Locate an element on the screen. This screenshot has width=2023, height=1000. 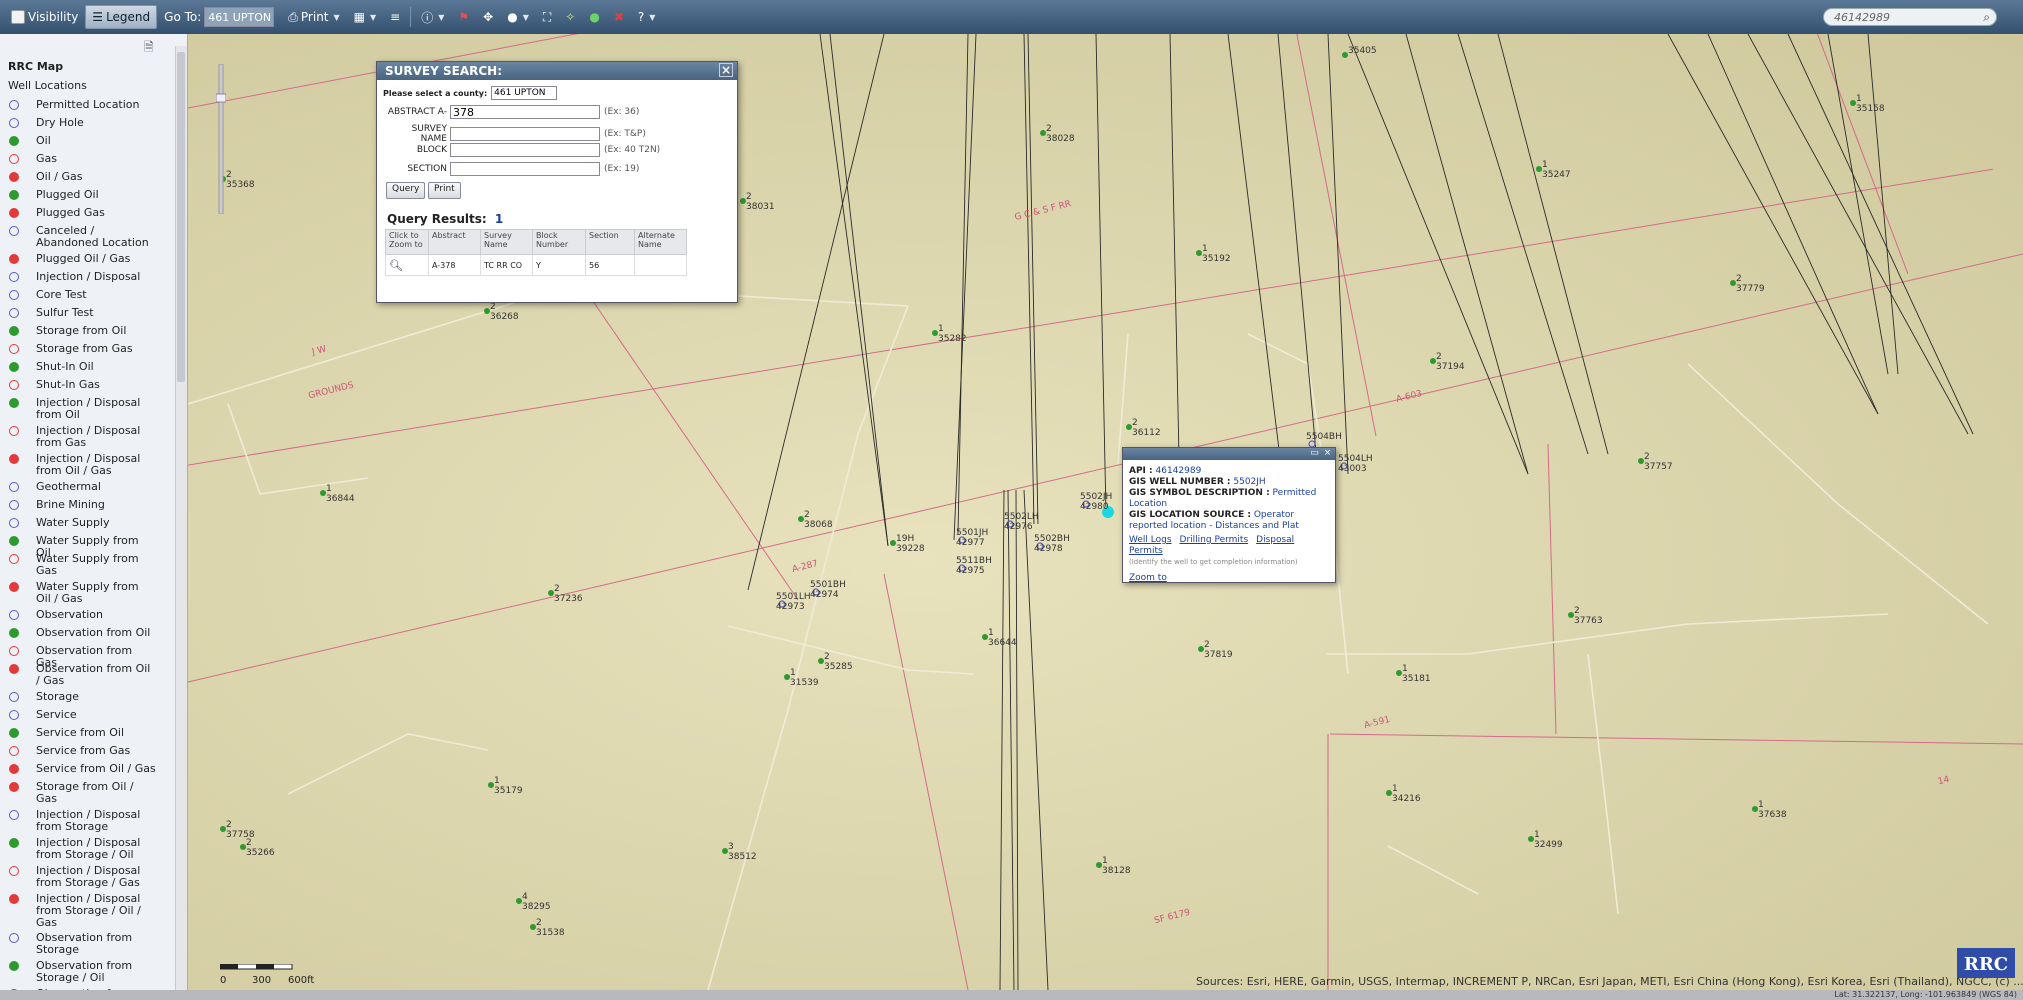
help-icon: ? is located at coordinates (641, 17).